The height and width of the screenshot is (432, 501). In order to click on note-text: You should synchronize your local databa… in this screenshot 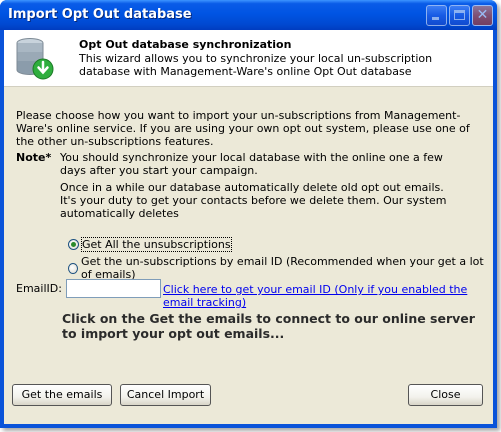, I will do `click(260, 187)`.